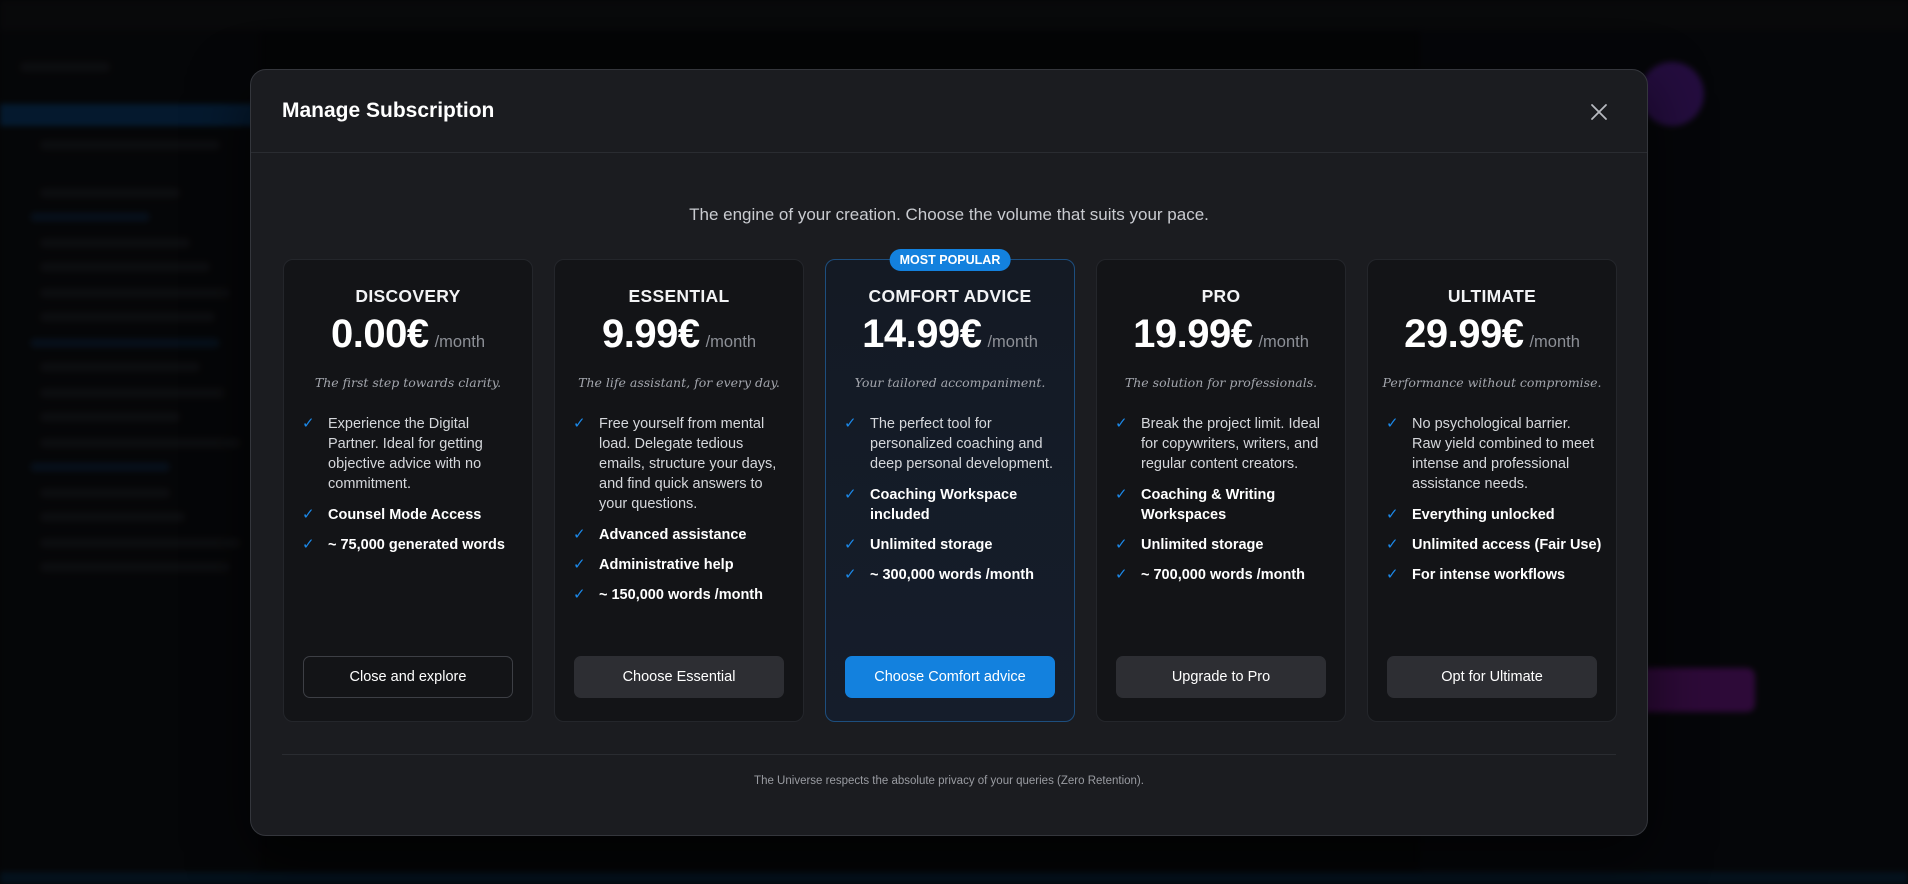 This screenshot has width=1908, height=884. I want to click on plan-name: COMFORT ADVICE, so click(950, 296).